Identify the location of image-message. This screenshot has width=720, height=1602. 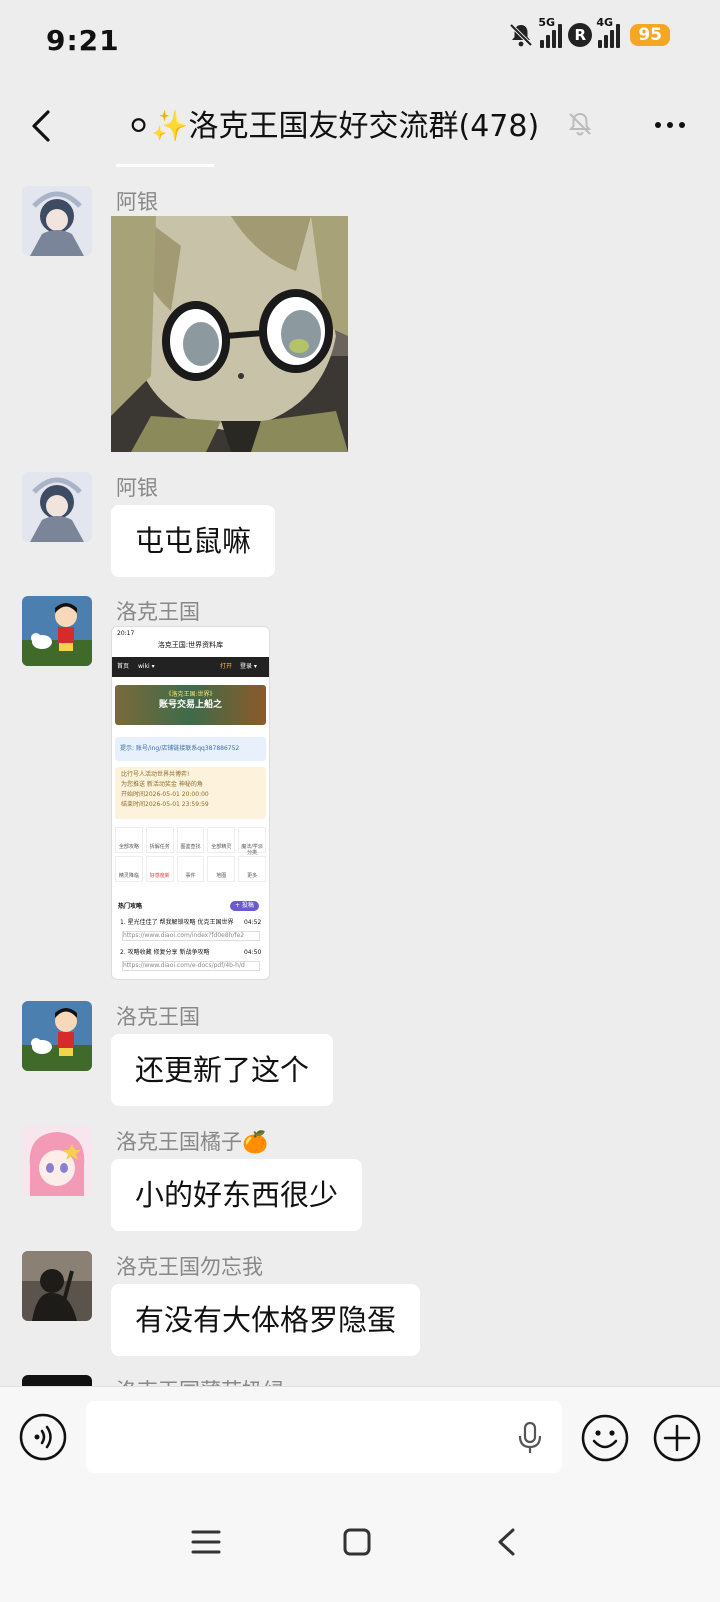
(229, 334).